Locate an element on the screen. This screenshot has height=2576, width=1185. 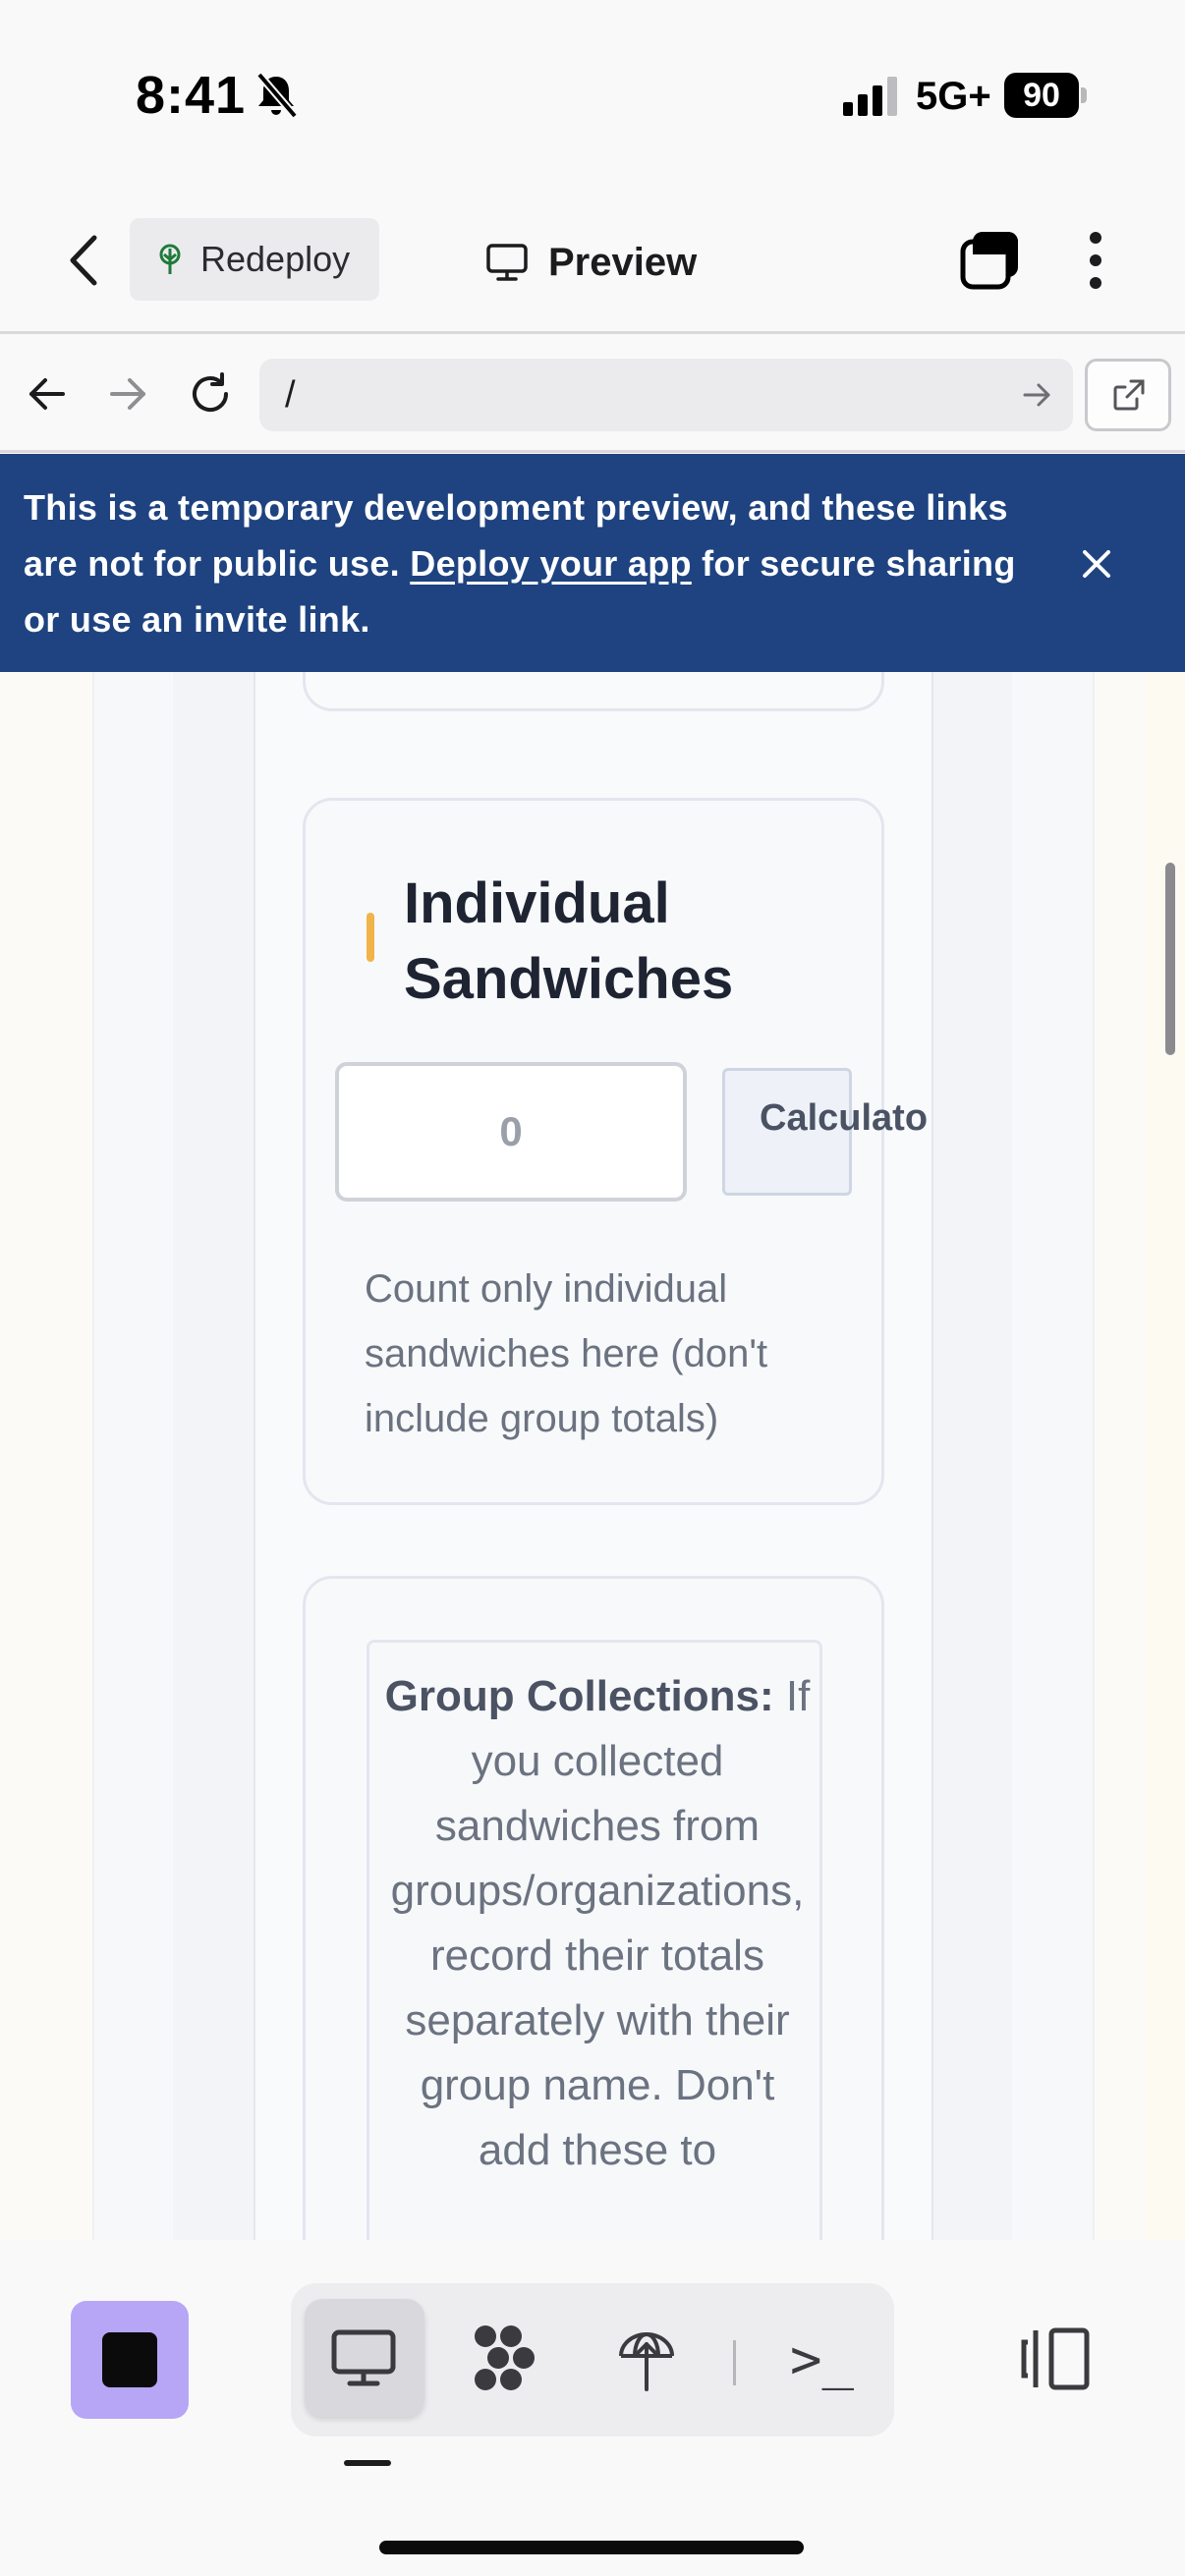
external-link-icon is located at coordinates (1129, 395).